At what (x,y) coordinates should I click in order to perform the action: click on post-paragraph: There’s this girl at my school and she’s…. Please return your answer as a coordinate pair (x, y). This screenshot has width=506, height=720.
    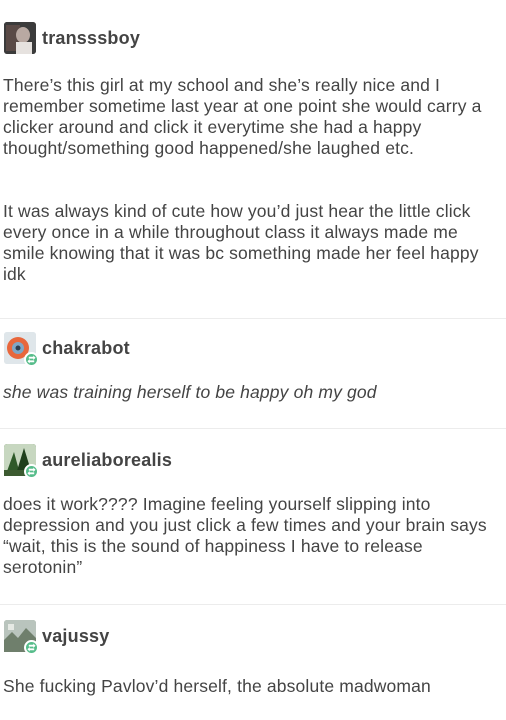
    Looking at the image, I should click on (242, 116).